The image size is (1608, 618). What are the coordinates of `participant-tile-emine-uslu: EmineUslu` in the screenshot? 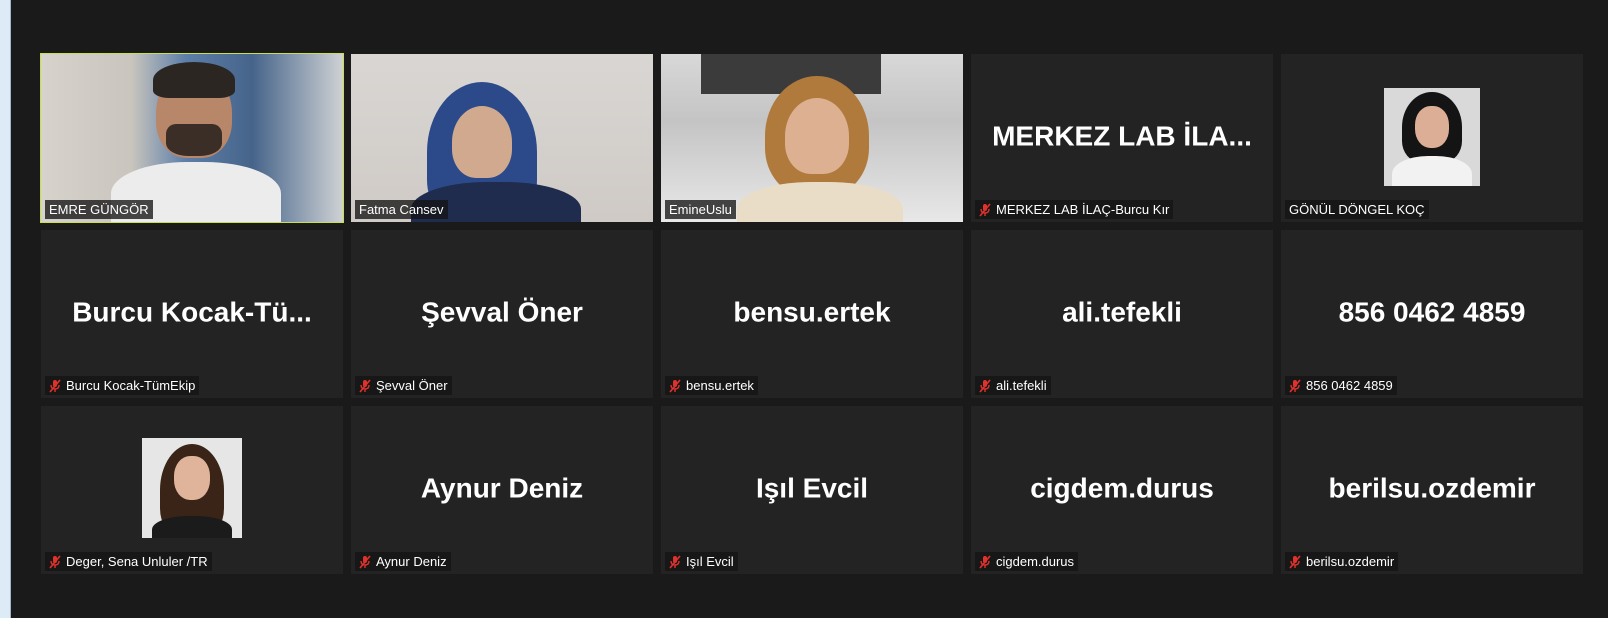 It's located at (812, 138).